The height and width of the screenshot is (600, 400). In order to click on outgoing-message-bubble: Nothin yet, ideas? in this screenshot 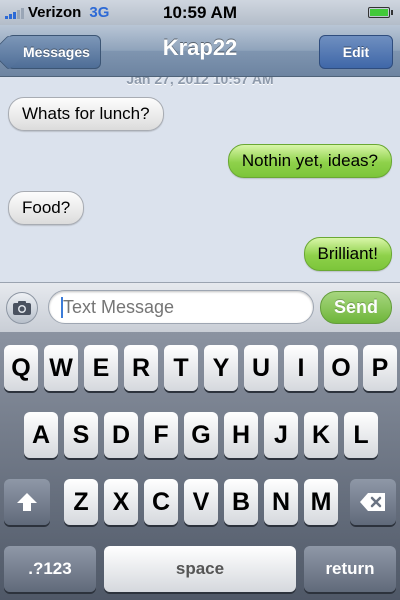, I will do `click(309, 161)`.